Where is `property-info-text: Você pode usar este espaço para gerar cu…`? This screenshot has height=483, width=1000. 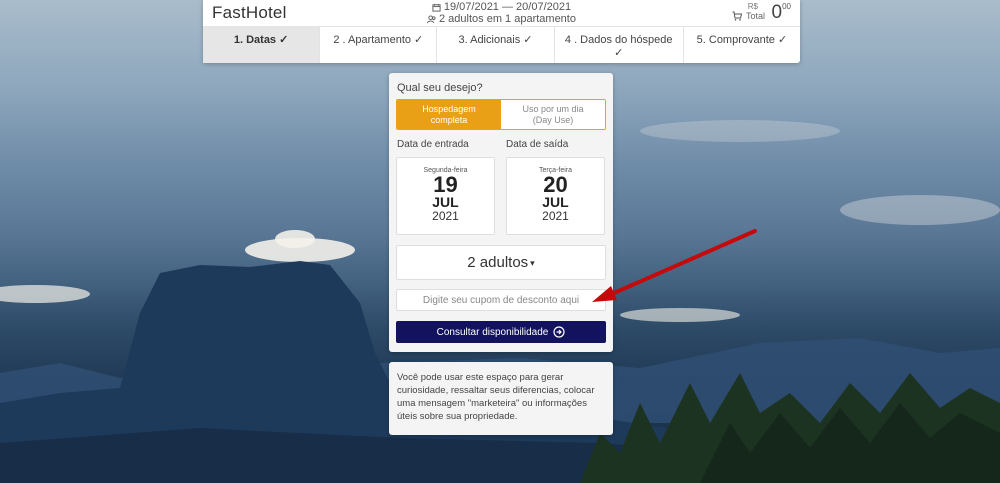 property-info-text: Você pode usar este espaço para gerar cu… is located at coordinates (496, 397).